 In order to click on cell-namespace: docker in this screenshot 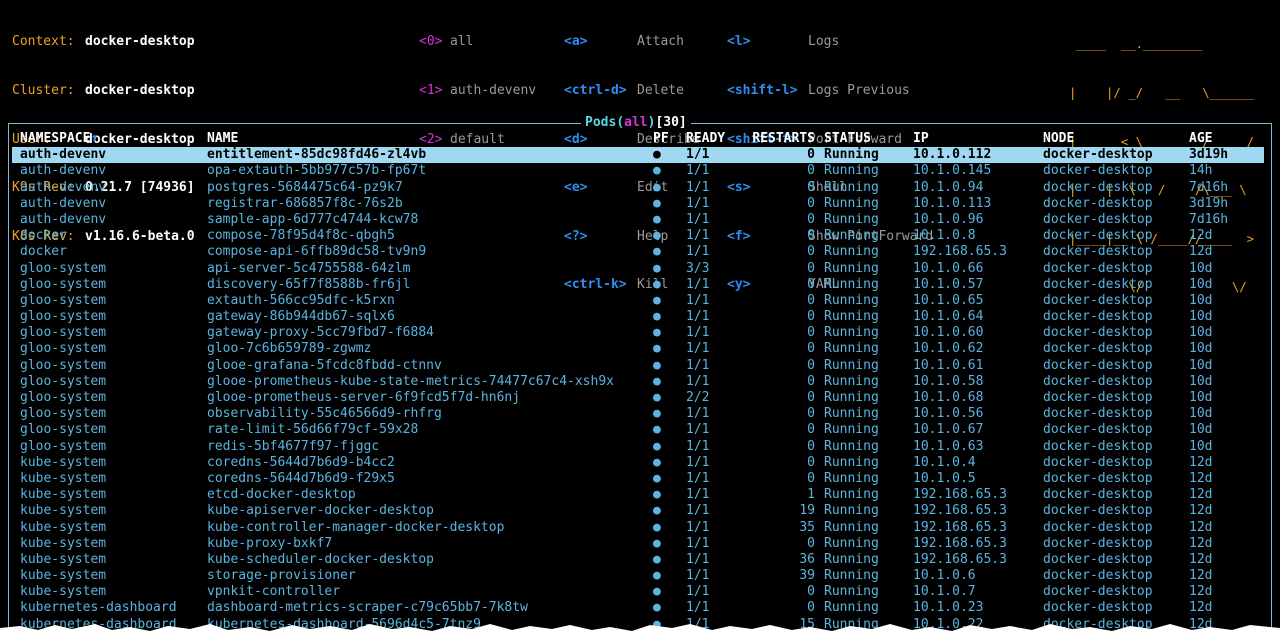, I will do `click(43, 252)`.